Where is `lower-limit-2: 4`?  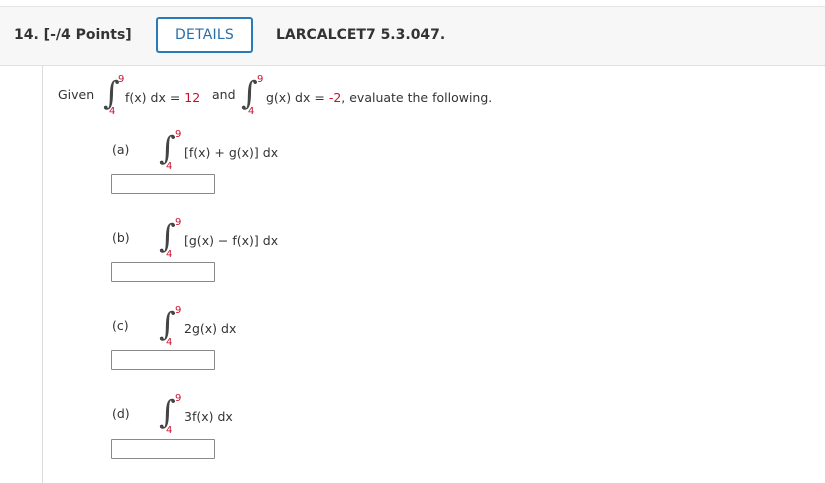 lower-limit-2: 4 is located at coordinates (251, 111).